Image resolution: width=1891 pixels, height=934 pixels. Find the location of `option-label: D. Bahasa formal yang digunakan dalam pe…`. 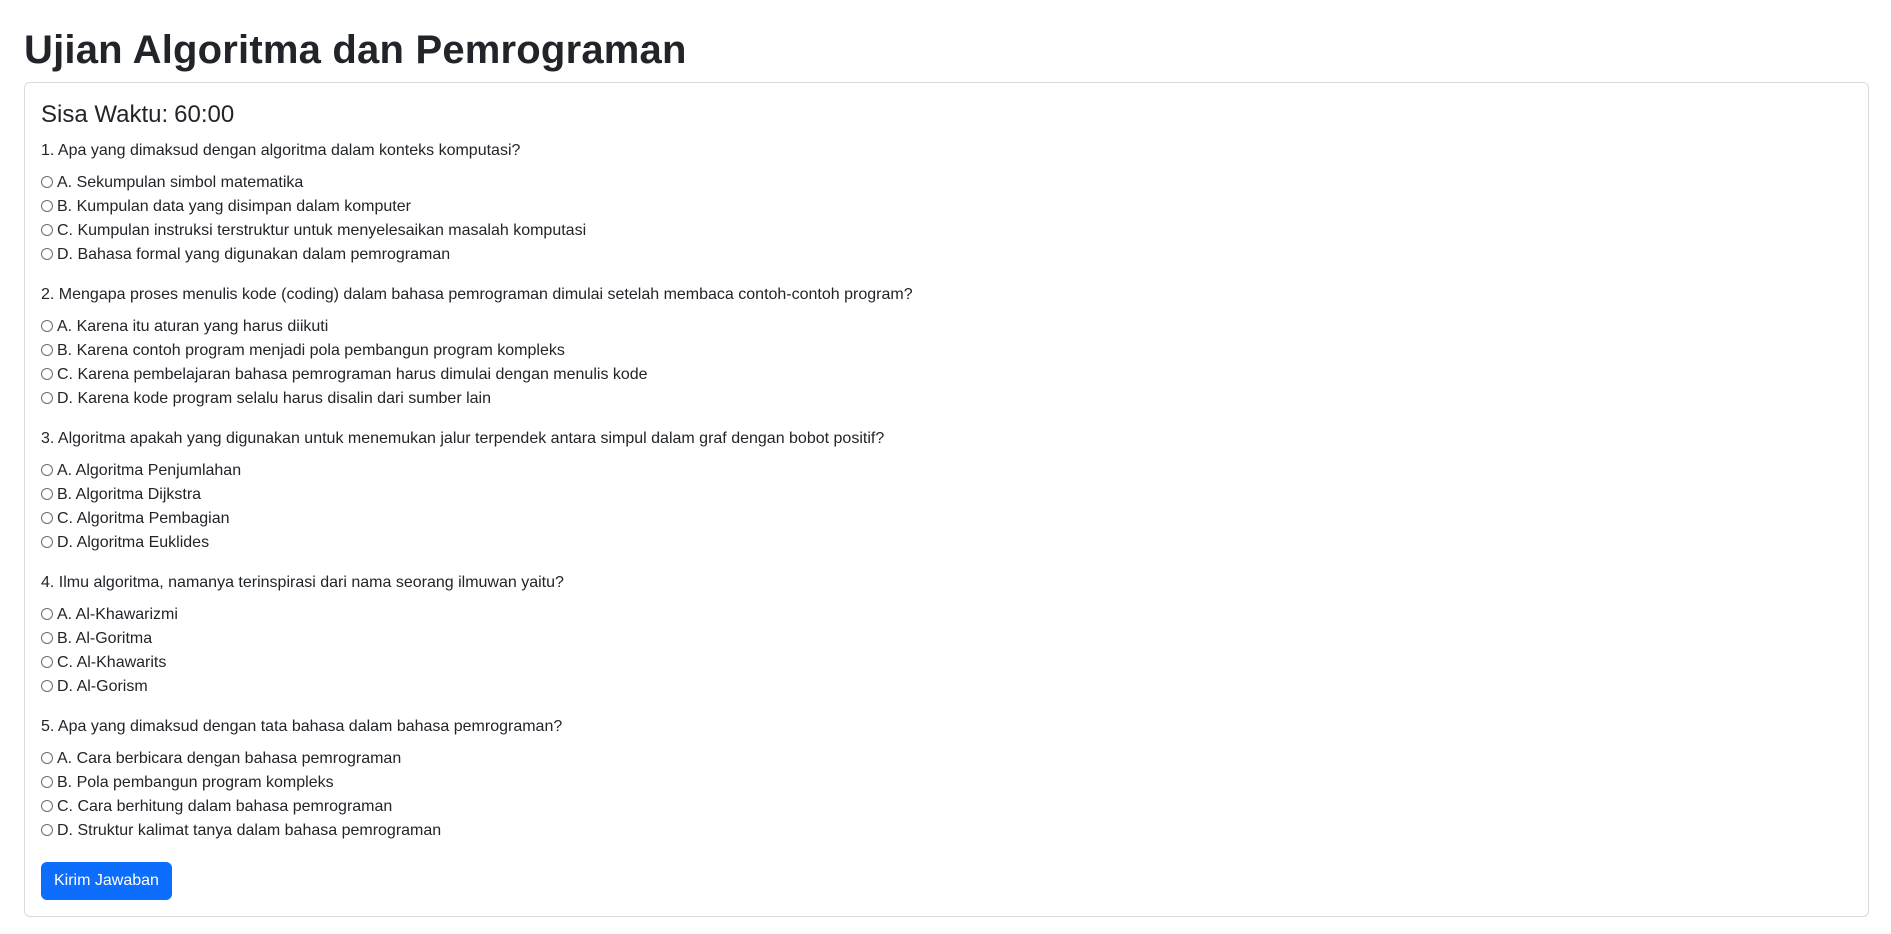

option-label: D. Bahasa formal yang digunakan dalam pe… is located at coordinates (254, 254).